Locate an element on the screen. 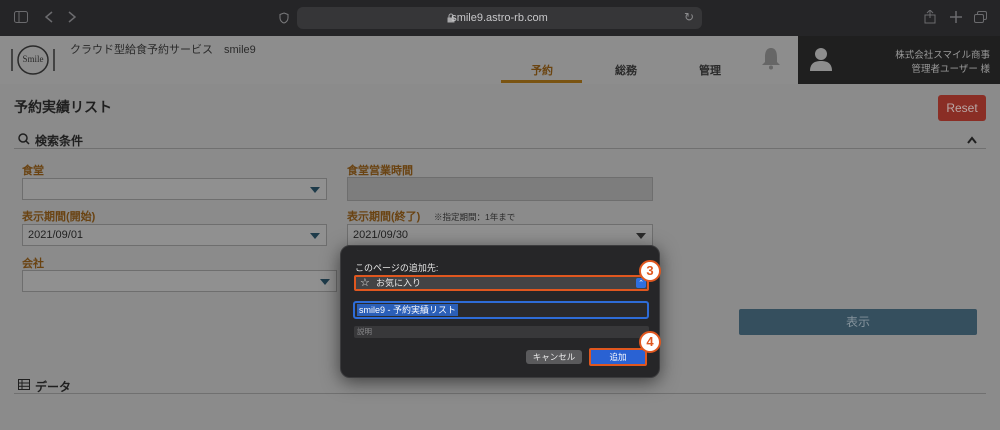 This screenshot has height=430, width=1000. bookmark-location-select: ☆ お気に入り ⌃ is located at coordinates (501, 283).